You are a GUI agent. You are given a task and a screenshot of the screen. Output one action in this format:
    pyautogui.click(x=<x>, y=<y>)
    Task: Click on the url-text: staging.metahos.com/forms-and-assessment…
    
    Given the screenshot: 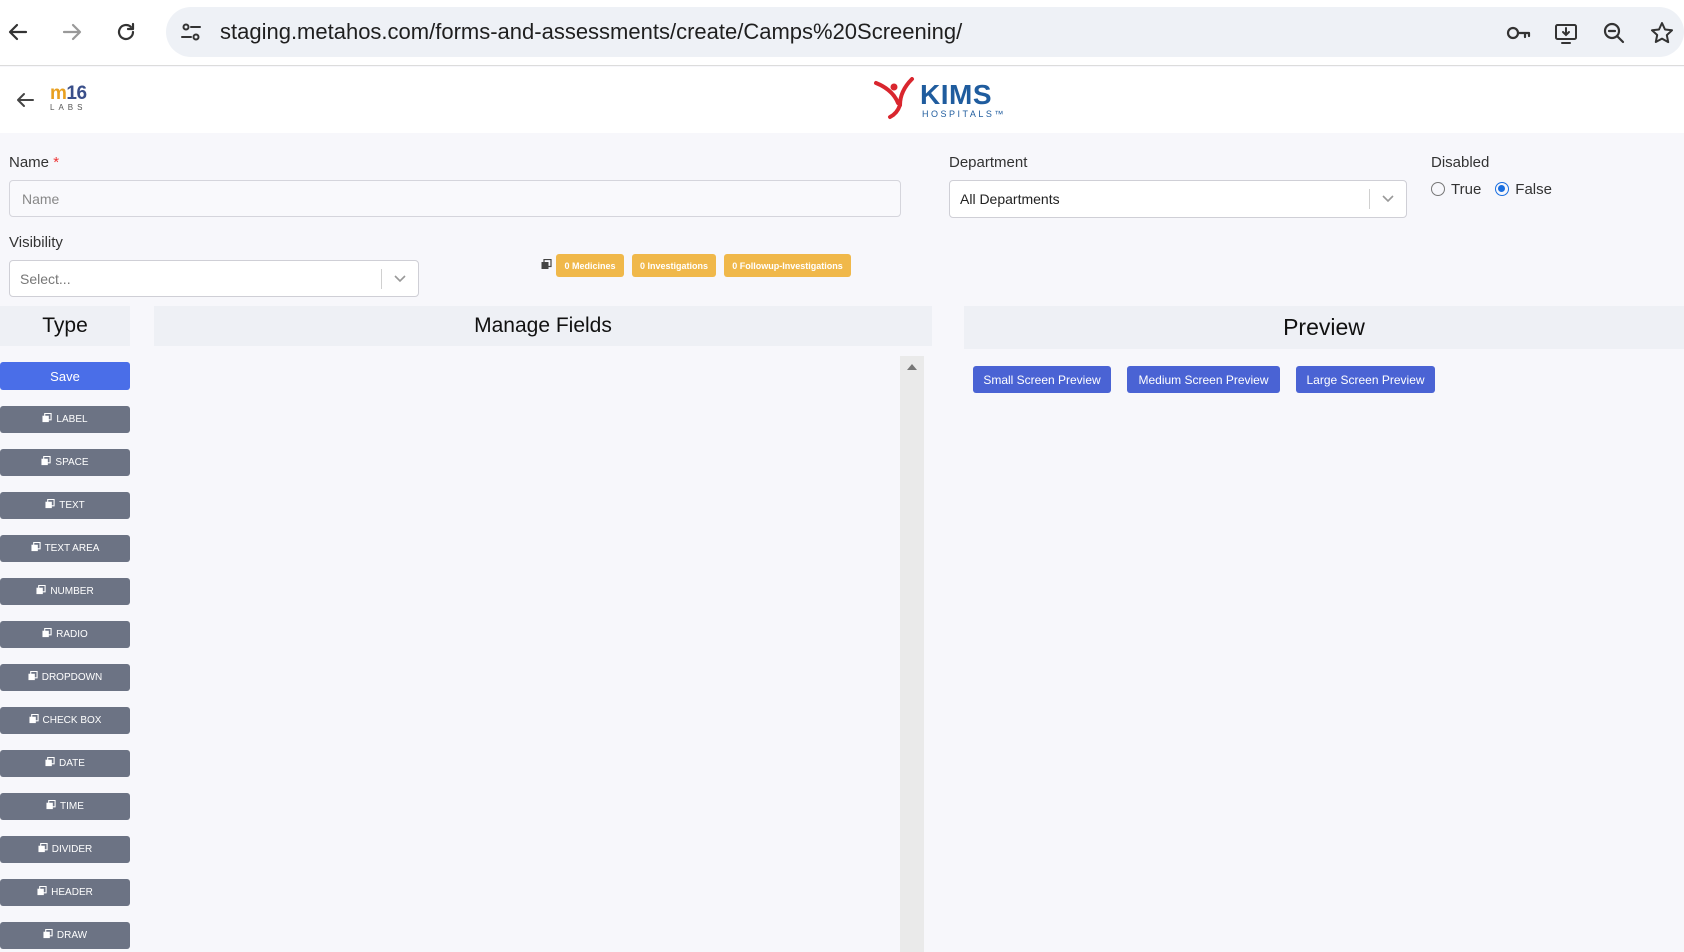 What is the action you would take?
    pyautogui.click(x=591, y=32)
    